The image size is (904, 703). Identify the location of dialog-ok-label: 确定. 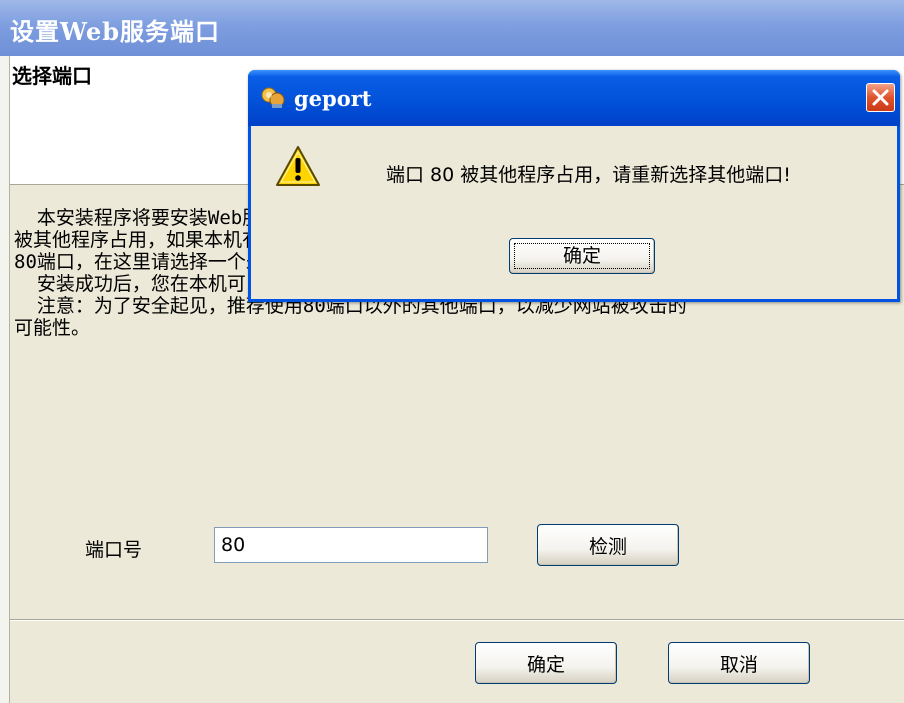
(581, 256).